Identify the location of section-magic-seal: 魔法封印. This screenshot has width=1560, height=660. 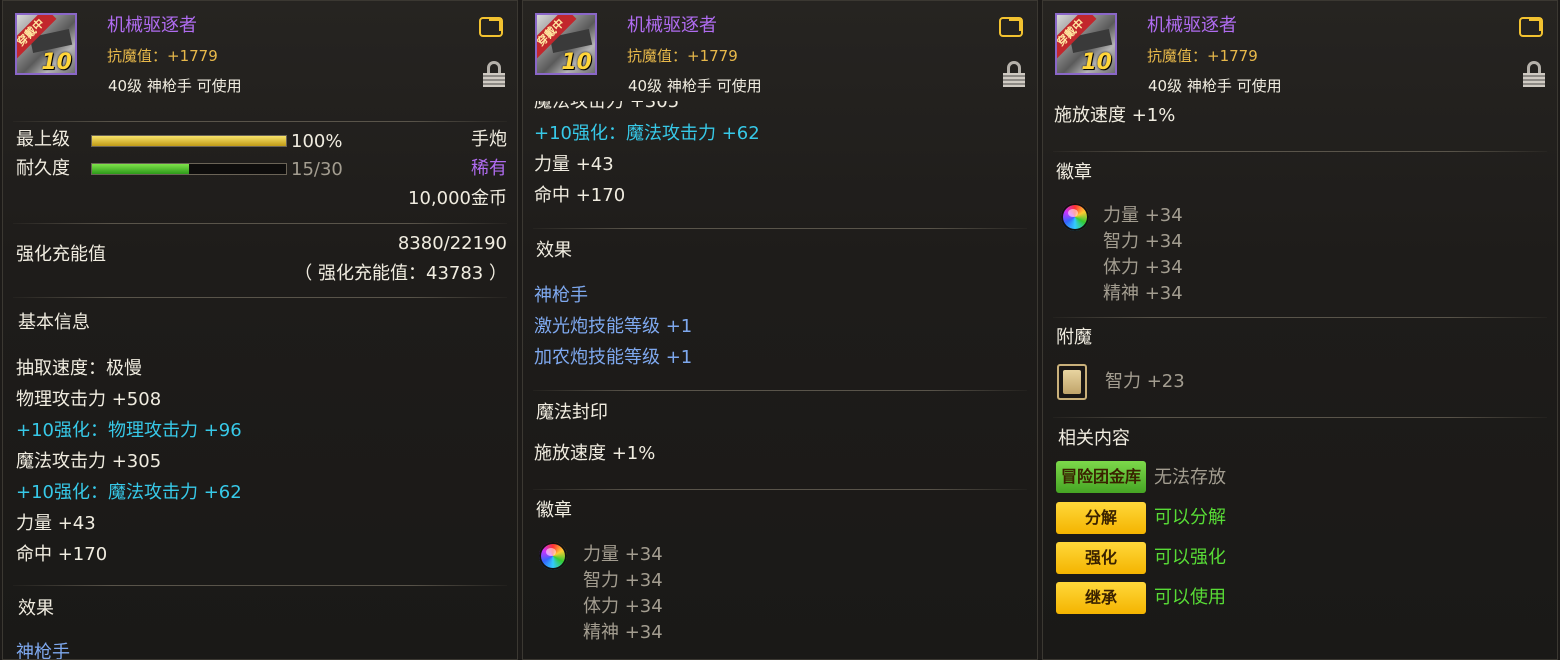
(572, 412).